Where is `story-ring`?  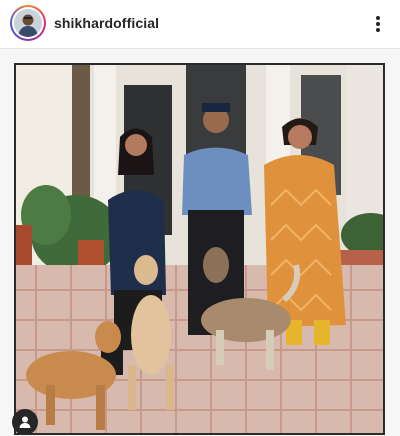
story-ring is located at coordinates (28, 23).